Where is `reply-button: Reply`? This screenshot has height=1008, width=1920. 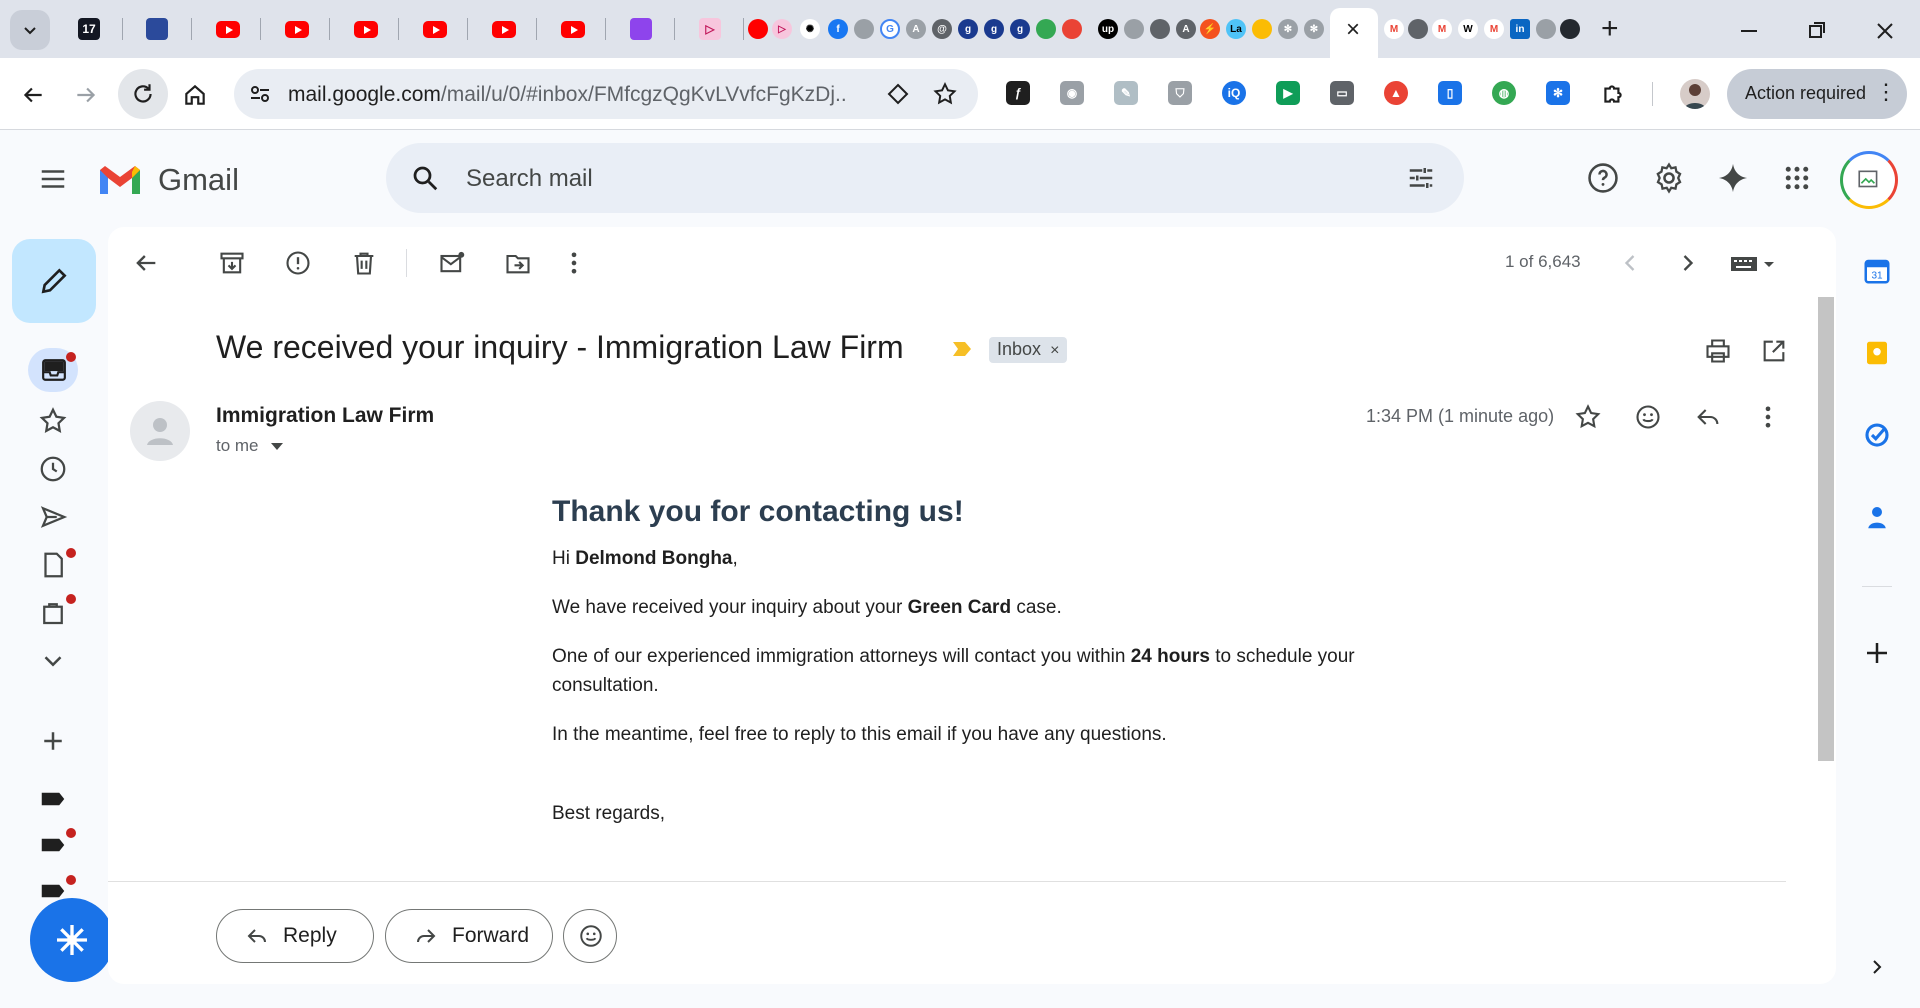
reply-button: Reply is located at coordinates (295, 936).